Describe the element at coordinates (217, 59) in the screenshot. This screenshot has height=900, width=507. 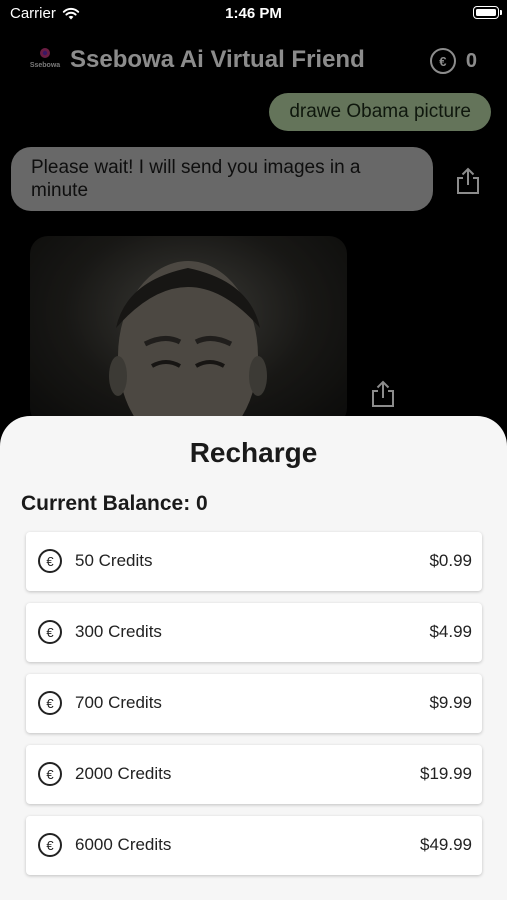
I see `app-title: Ssebowa Ai Virtual Friend` at that location.